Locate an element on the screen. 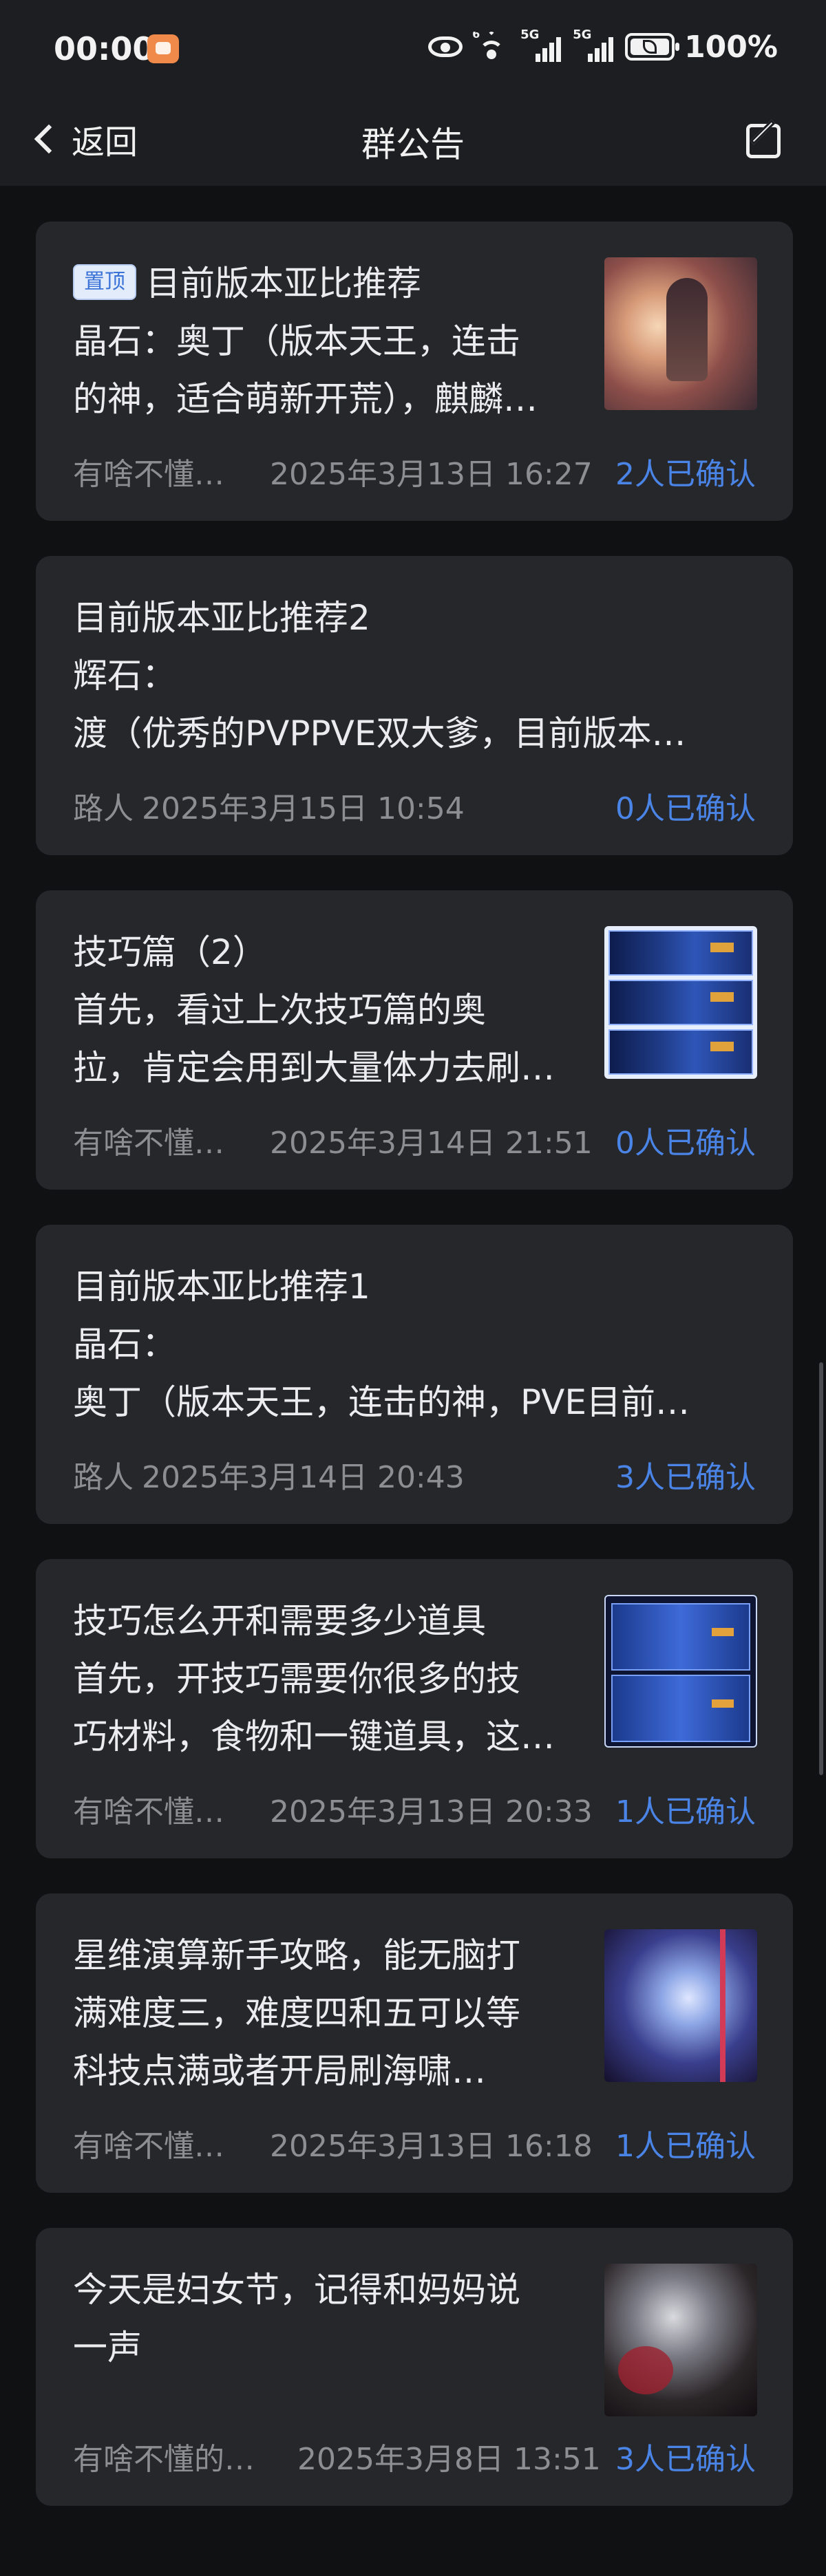 This screenshot has height=2576, width=826. announcement-line: 晶石：奥丁（版本天王，连击 is located at coordinates (297, 341).